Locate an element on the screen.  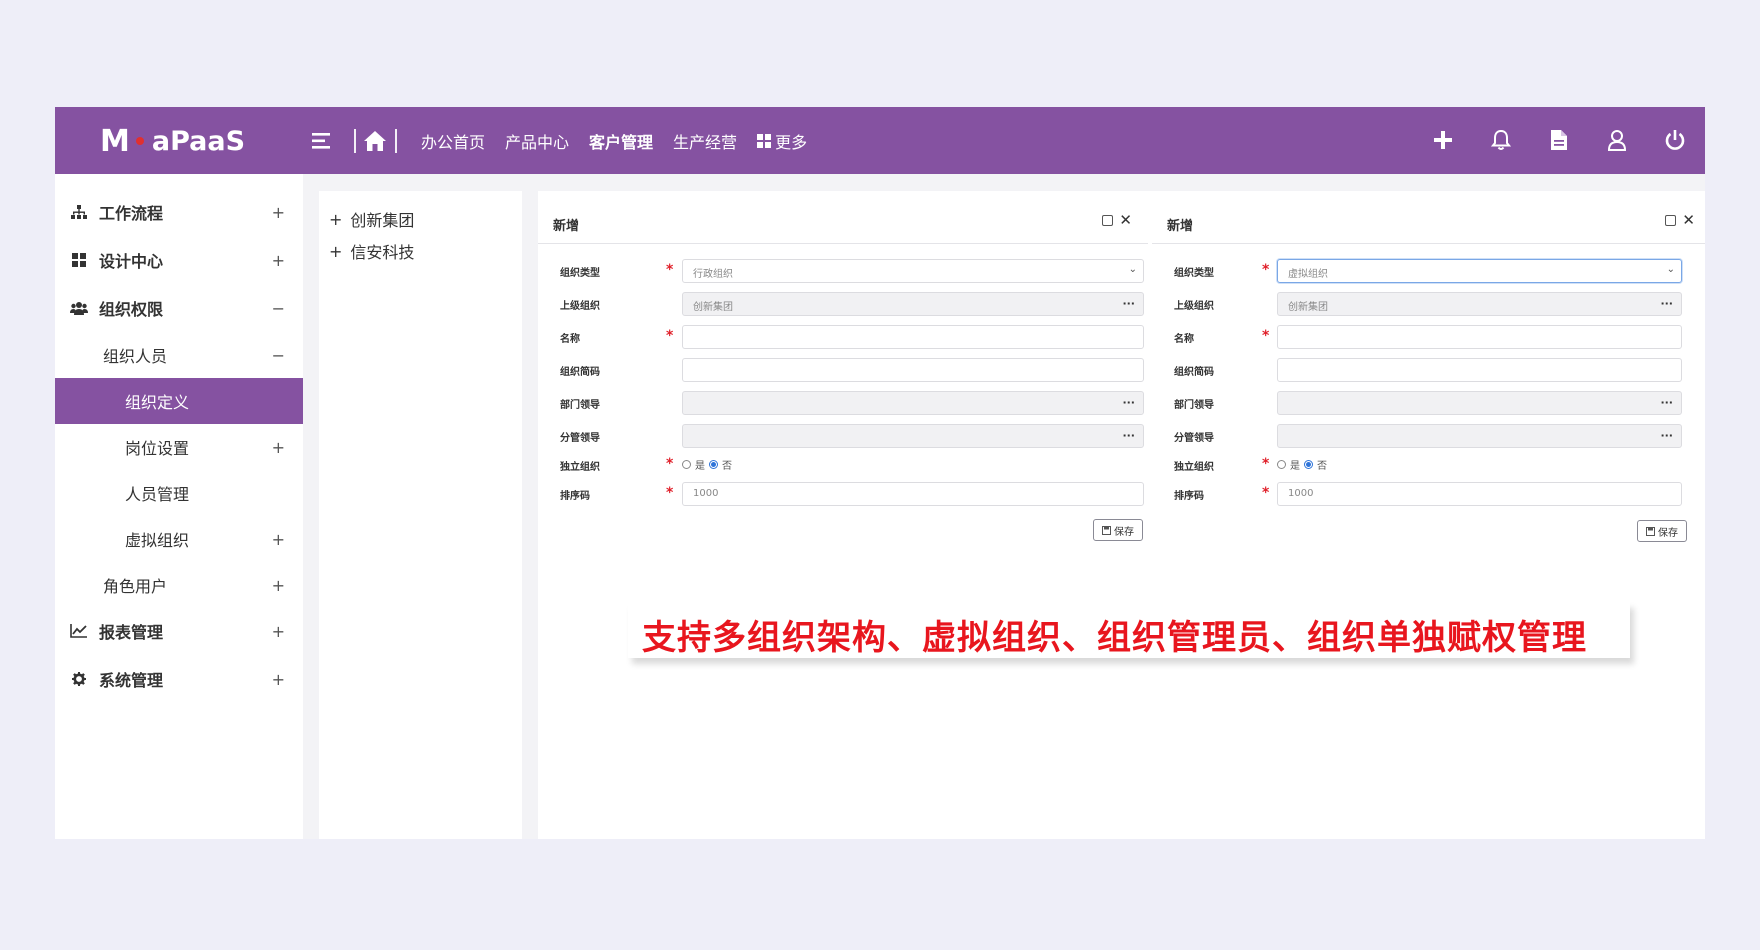
org-tree: + 创新集团 + 信安科技 is located at coordinates (420, 515).